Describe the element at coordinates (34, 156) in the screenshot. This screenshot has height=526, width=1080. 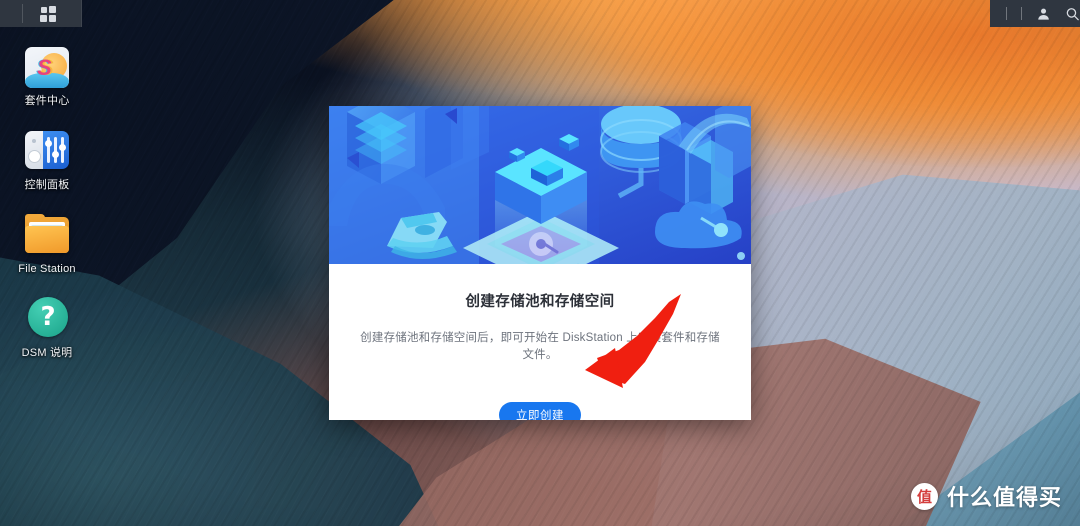
I see `control-icon-knob` at that location.